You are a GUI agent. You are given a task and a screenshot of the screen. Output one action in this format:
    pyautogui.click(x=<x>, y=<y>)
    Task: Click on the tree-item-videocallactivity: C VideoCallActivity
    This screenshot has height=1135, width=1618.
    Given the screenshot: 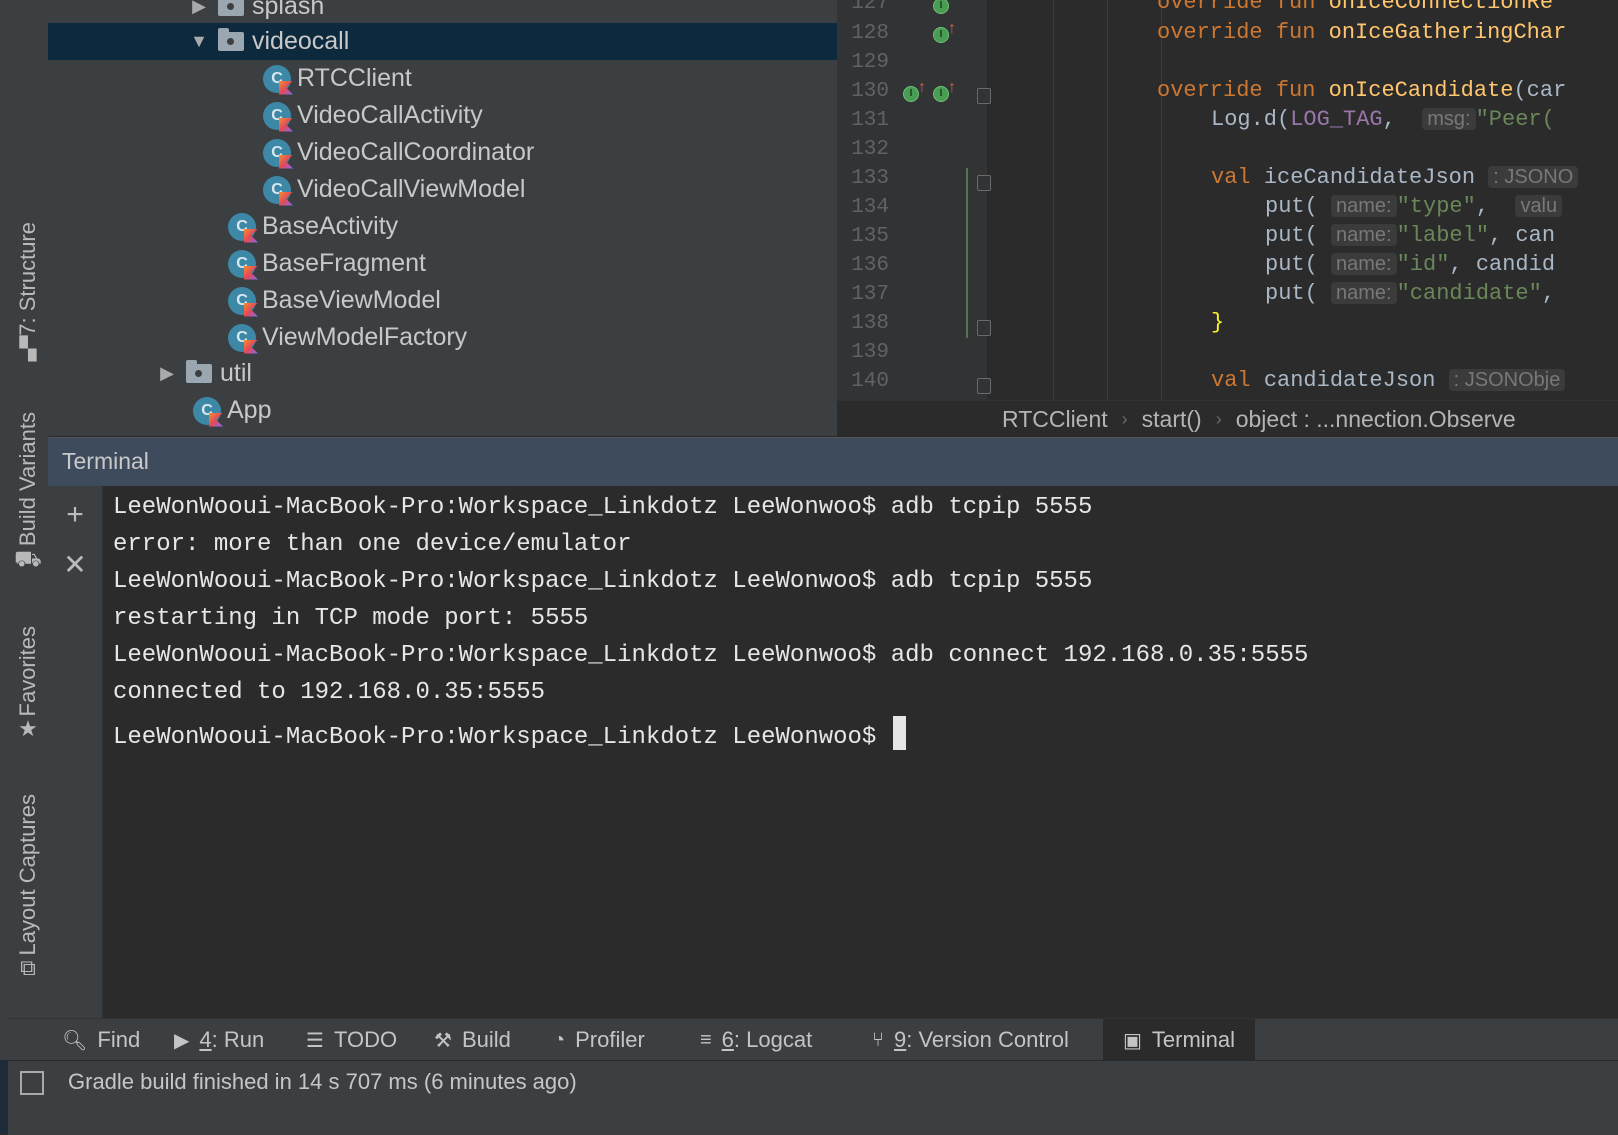 What is the action you would take?
    pyautogui.click(x=442, y=115)
    